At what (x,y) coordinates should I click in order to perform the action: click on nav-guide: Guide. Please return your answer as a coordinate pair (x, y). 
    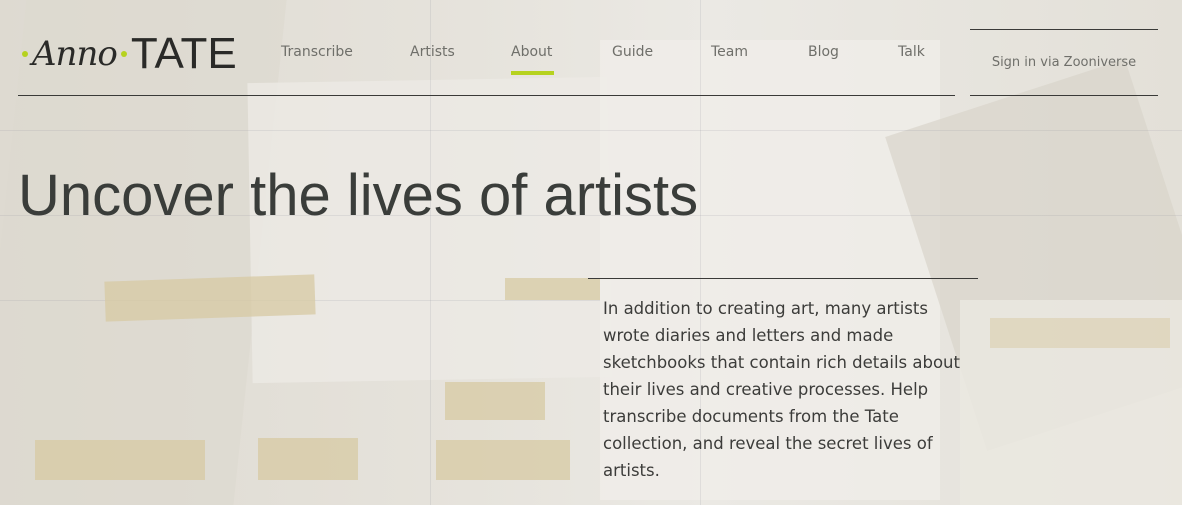
    Looking at the image, I should click on (632, 52).